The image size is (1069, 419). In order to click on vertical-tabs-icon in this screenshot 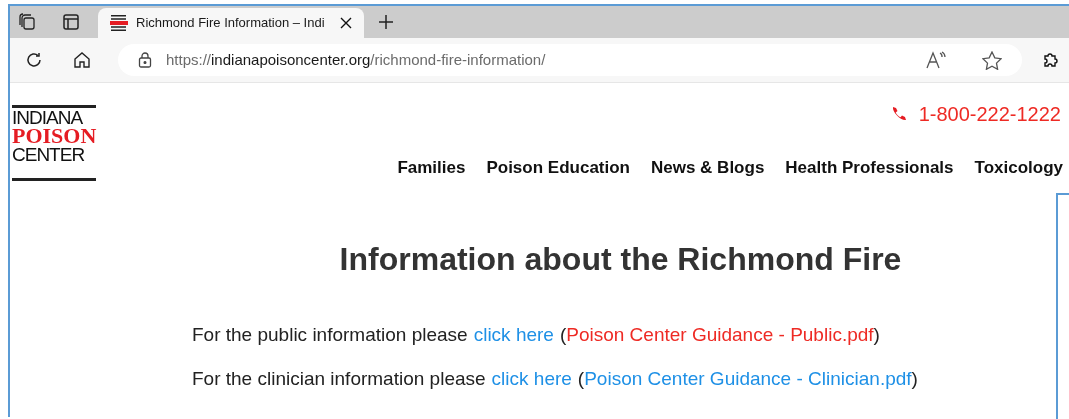, I will do `click(71, 22)`.